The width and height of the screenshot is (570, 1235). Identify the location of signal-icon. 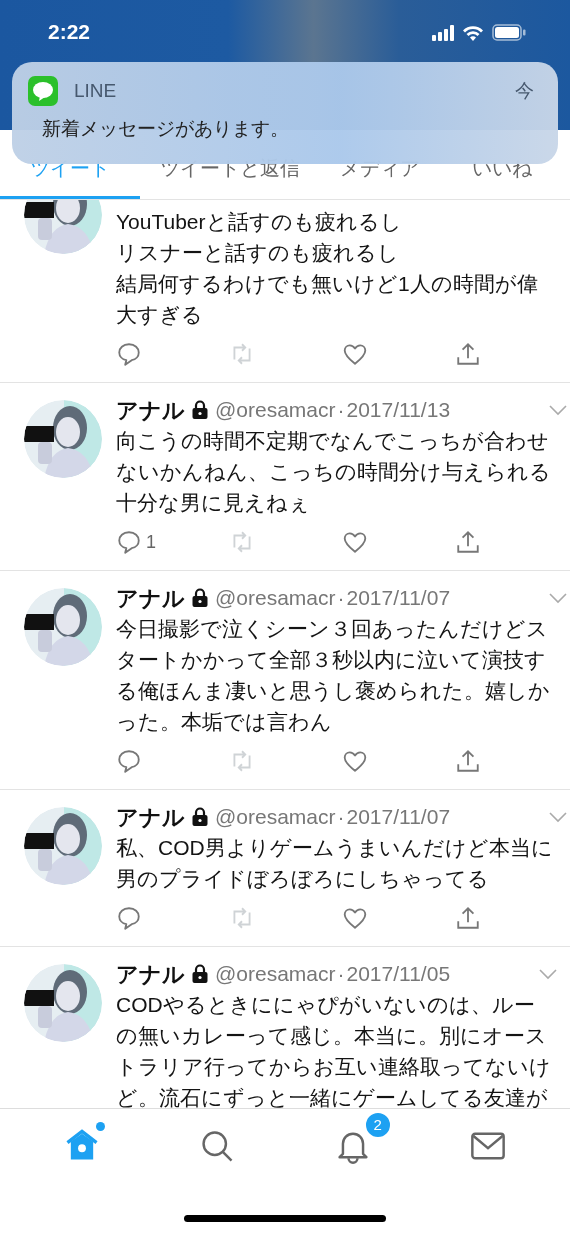
(443, 32).